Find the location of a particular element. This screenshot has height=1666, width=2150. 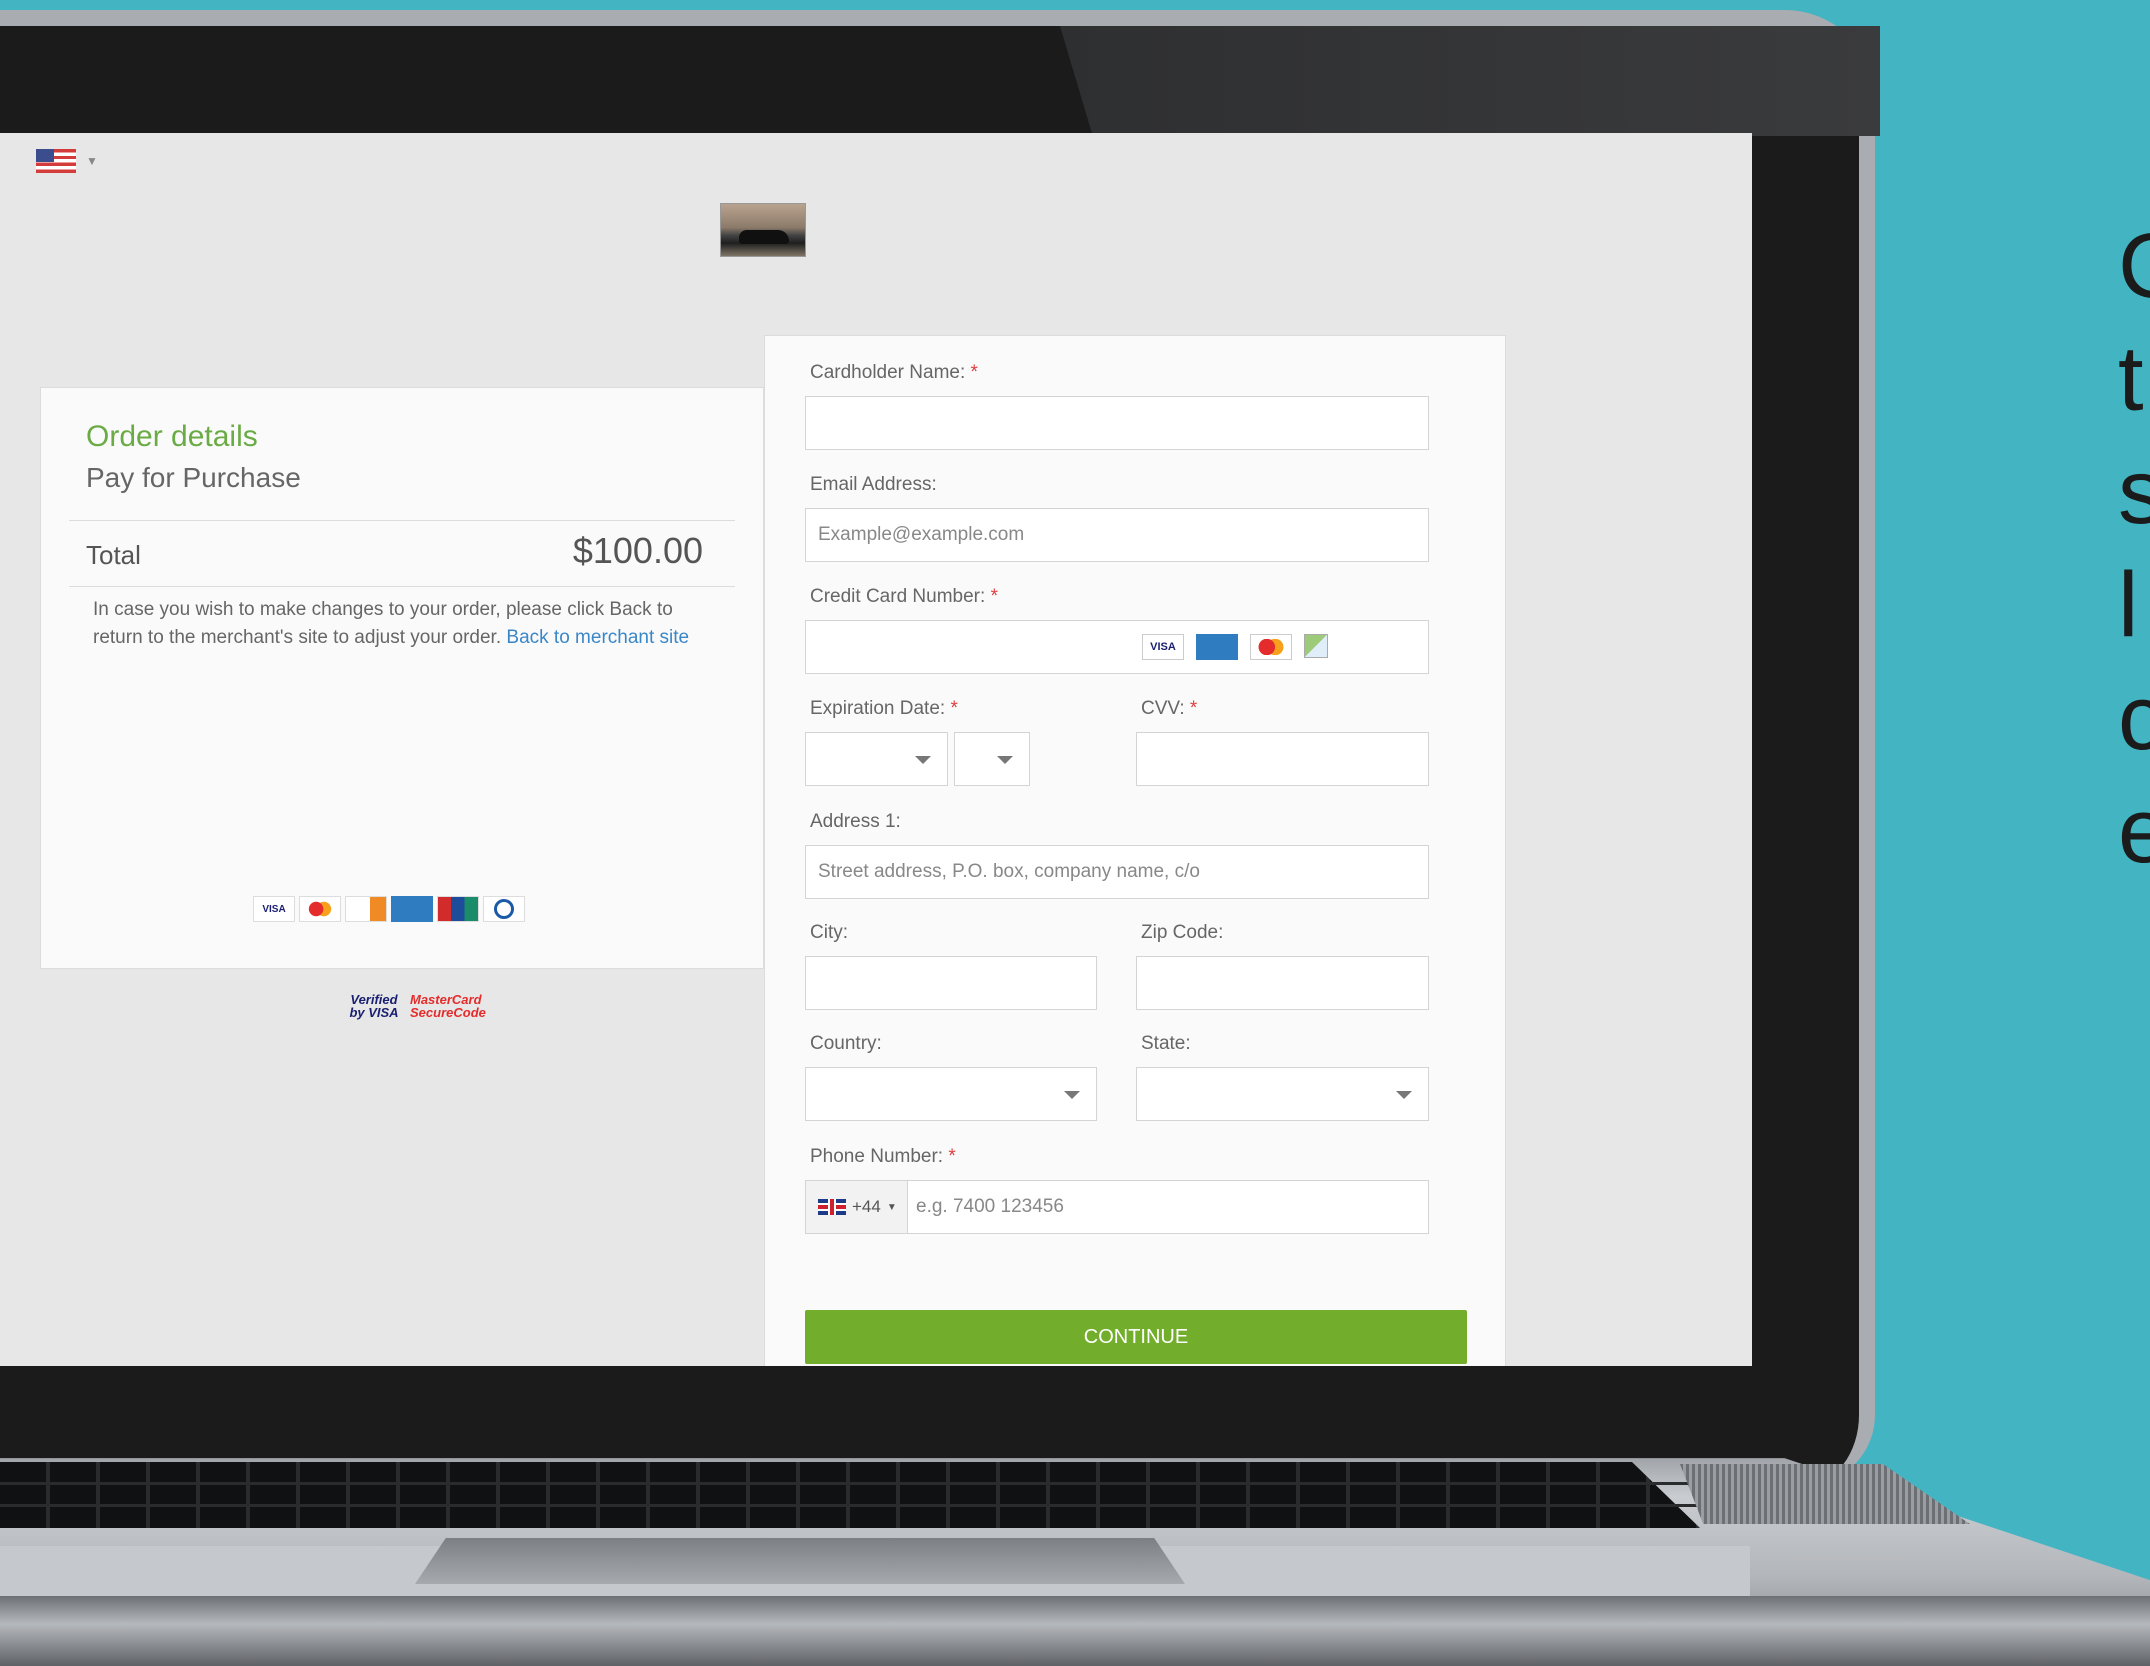

phone-label: Phone Number: * is located at coordinates (883, 1156).